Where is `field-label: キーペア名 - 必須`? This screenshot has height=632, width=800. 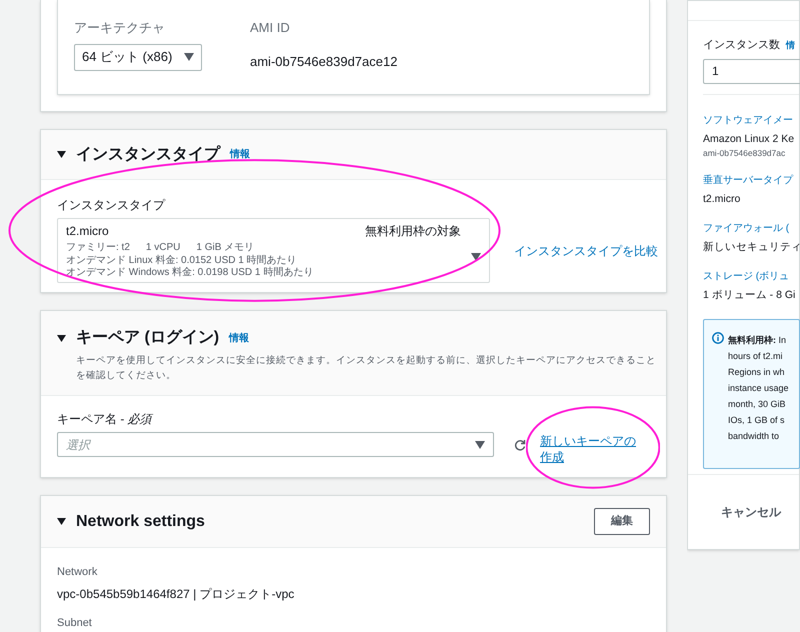 field-label: キーペア名 - 必須 is located at coordinates (105, 419).